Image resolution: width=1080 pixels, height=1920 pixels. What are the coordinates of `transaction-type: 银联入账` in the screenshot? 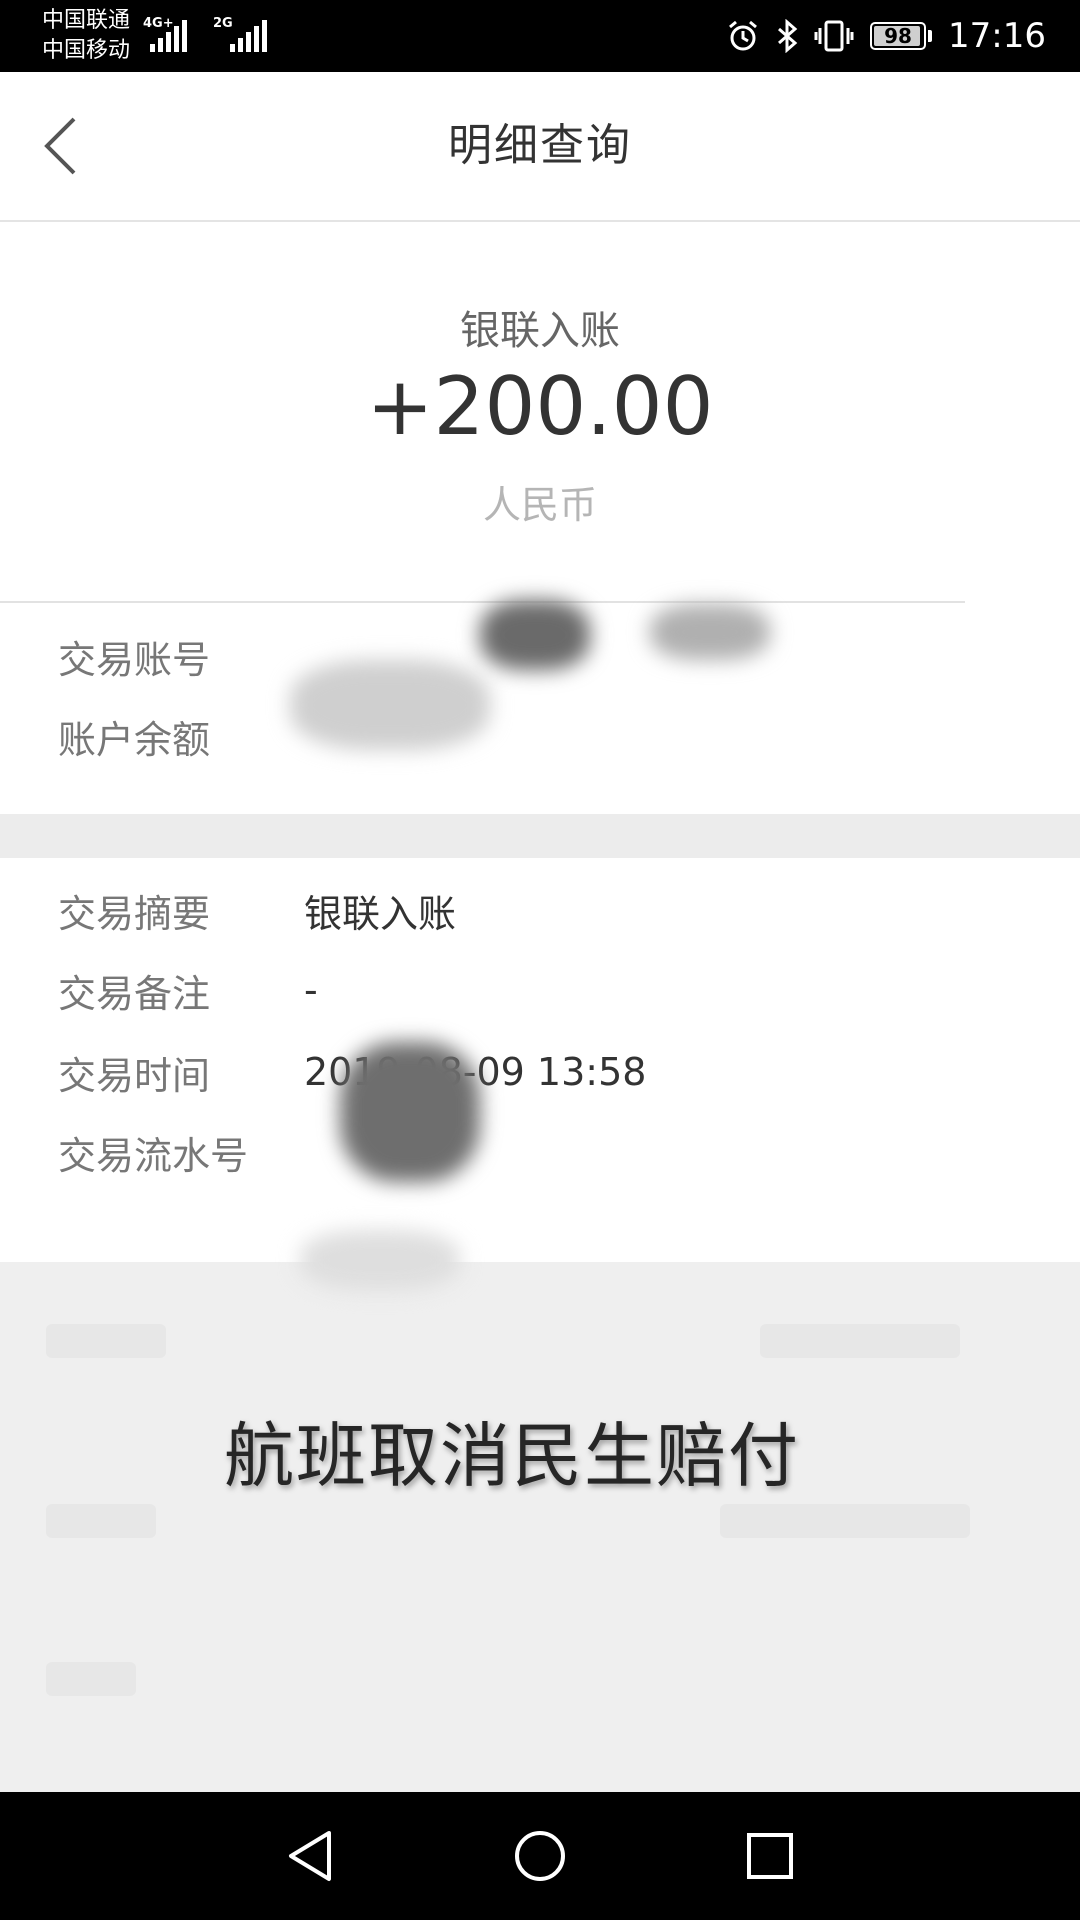 It's located at (540, 331).